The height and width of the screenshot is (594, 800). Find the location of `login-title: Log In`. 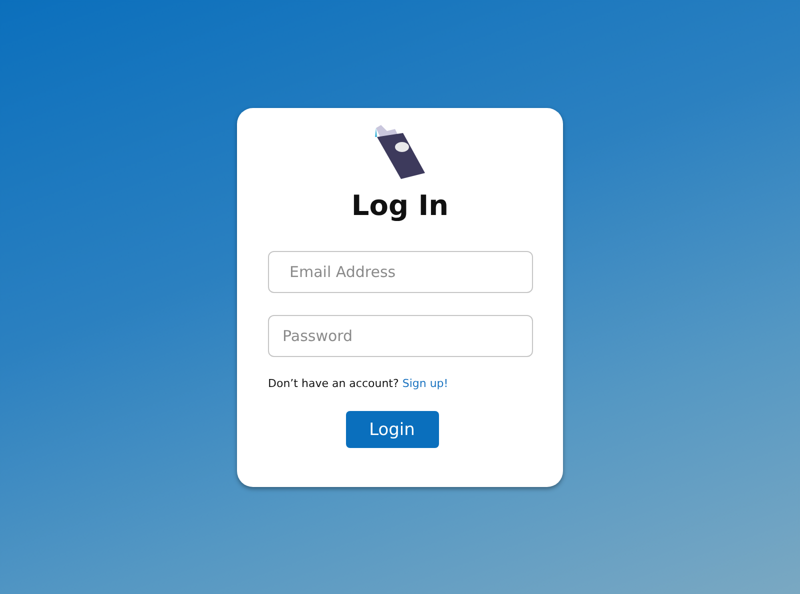

login-title: Log In is located at coordinates (400, 206).